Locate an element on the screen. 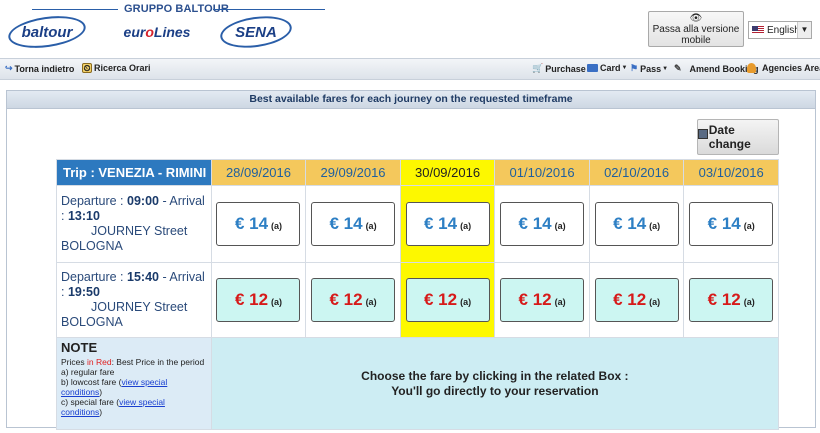 Image resolution: width=820 pixels, height=433 pixels. fare-cell-selected: € 12 (a) is located at coordinates (447, 300).